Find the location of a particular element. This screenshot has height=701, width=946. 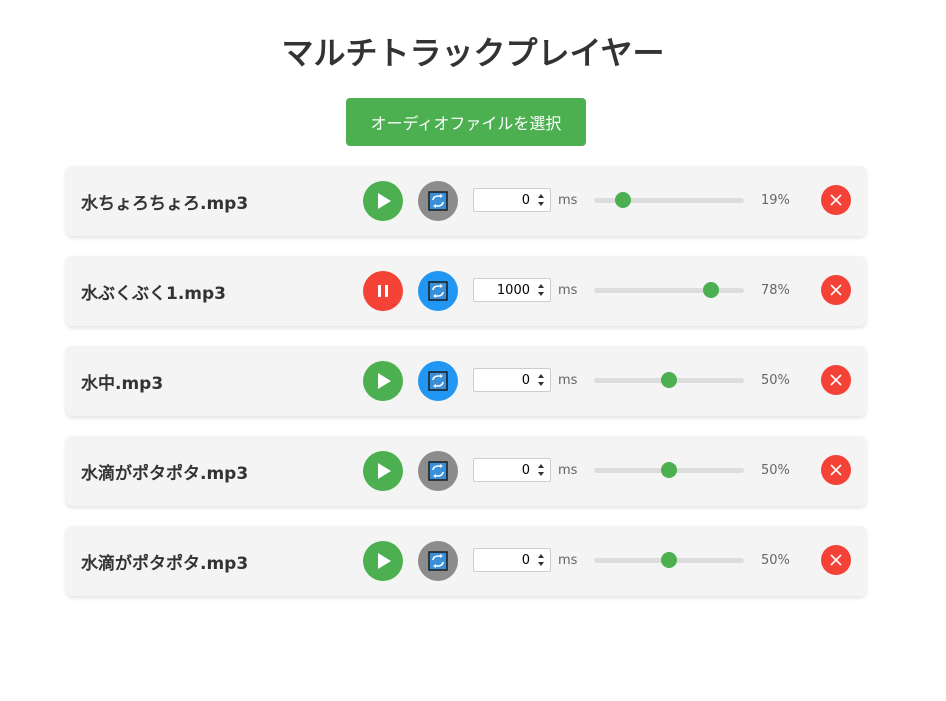

delay-value: 1000 is located at coordinates (513, 290).